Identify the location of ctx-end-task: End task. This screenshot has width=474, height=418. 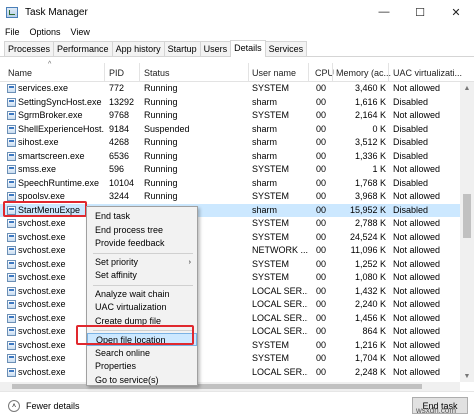
(142, 216).